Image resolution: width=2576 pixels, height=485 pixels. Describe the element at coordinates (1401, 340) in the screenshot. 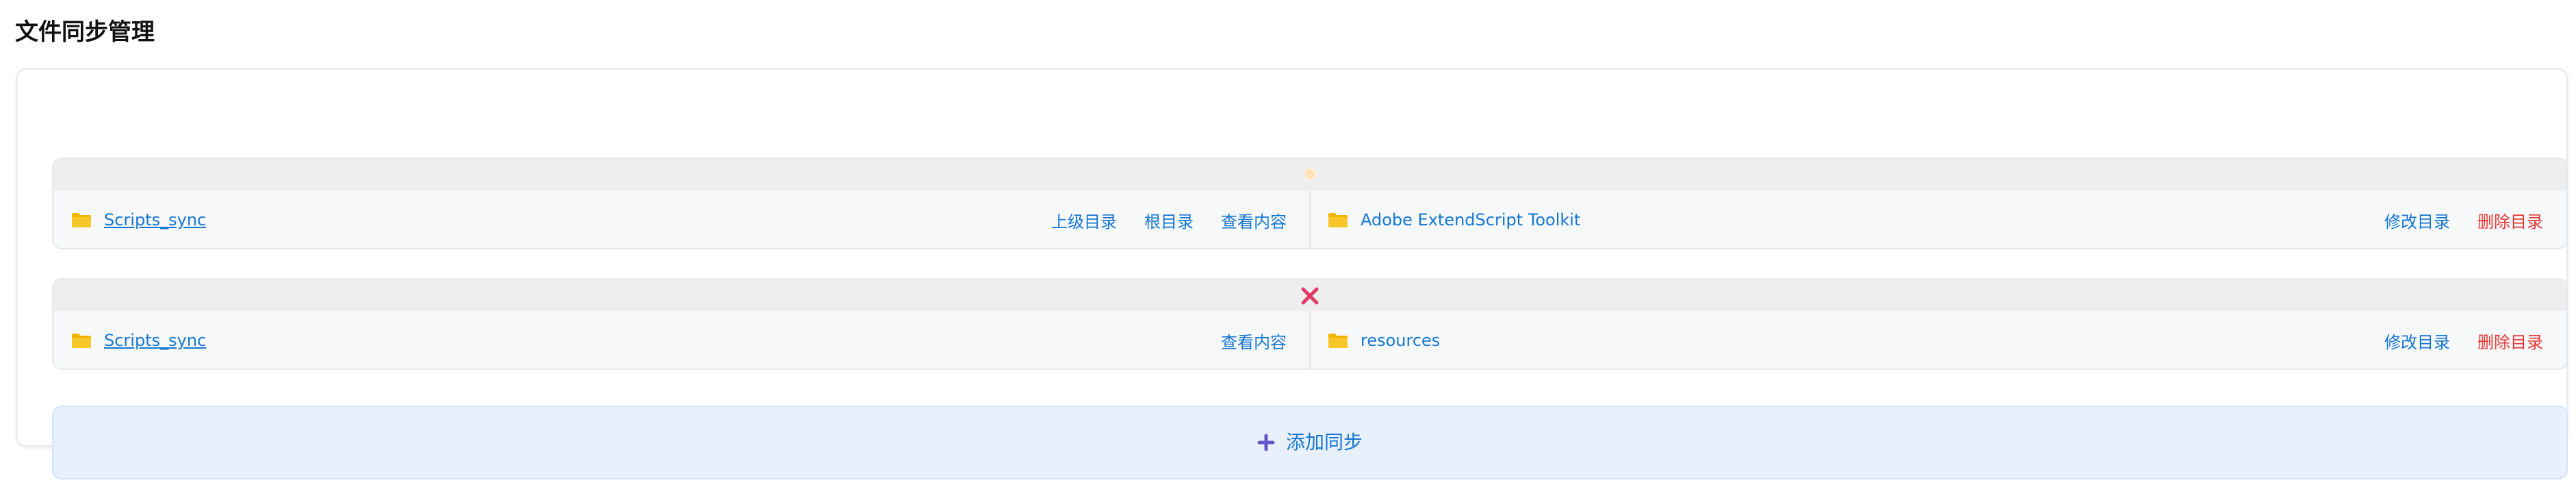

I see `target-folder-name: resources` at that location.